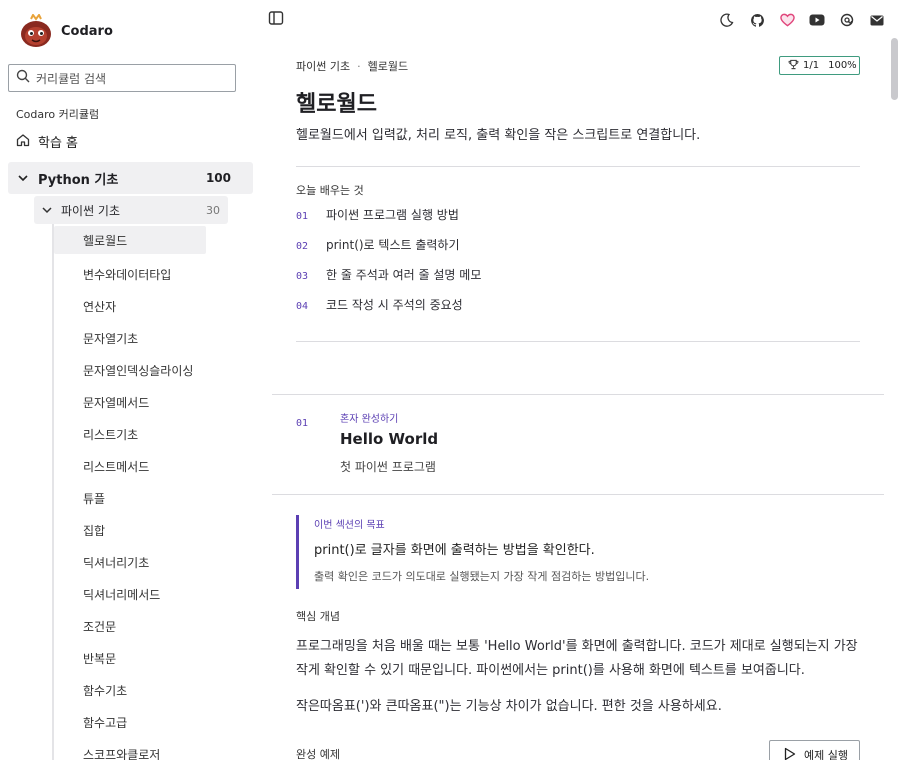 The height and width of the screenshot is (760, 900). I want to click on objective-item: 01 파이썬 프로그램 실행 방법, so click(377, 214).